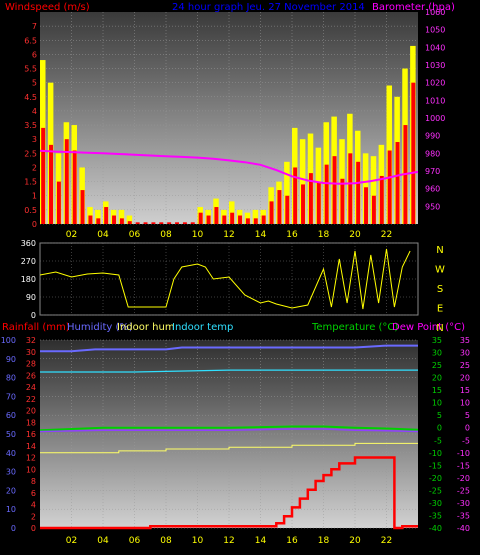 This screenshot has height=555, width=480. Describe the element at coordinates (465, 390) in the screenshot. I see `dewpoint-tick-label: 15` at that location.